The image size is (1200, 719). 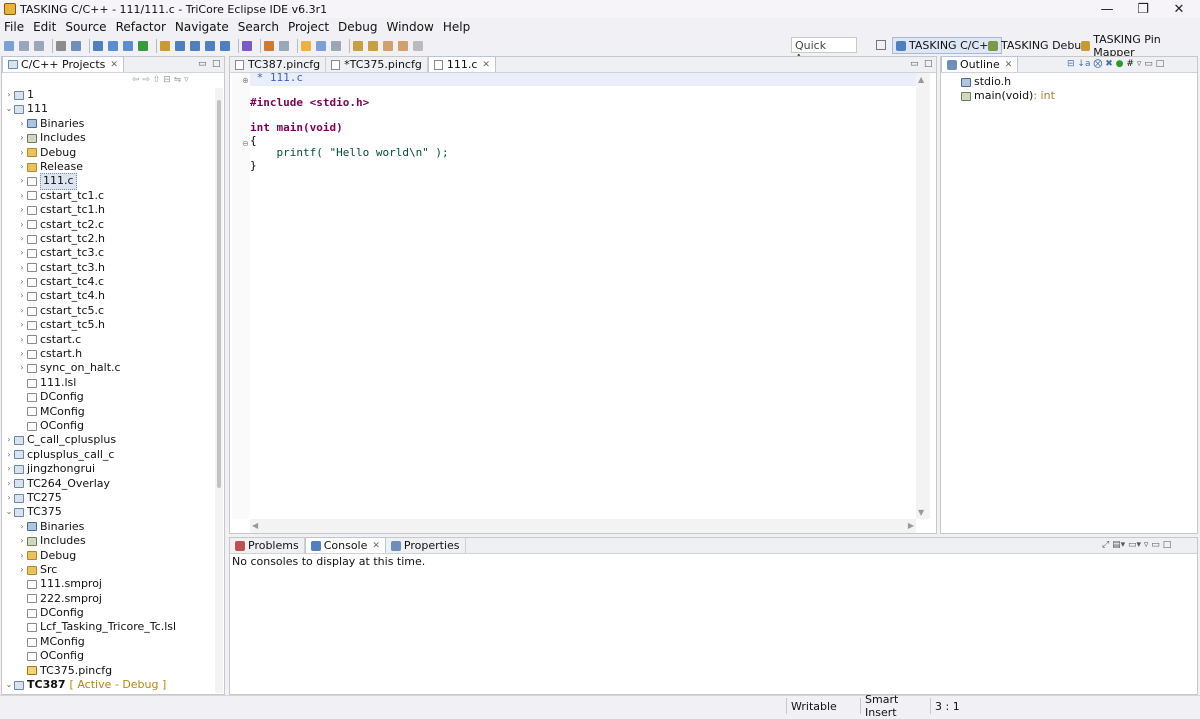 What do you see at coordinates (109, 584) in the screenshot?
I see `tree-item: 111.smproj` at bounding box center [109, 584].